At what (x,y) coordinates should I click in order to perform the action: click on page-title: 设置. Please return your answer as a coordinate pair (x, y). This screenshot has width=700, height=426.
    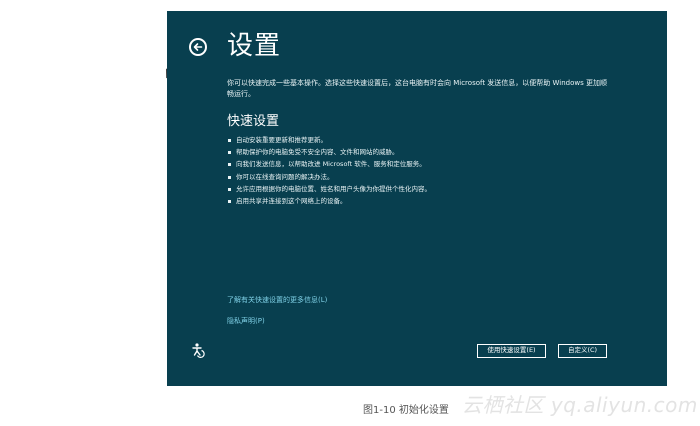
    Looking at the image, I should click on (254, 46).